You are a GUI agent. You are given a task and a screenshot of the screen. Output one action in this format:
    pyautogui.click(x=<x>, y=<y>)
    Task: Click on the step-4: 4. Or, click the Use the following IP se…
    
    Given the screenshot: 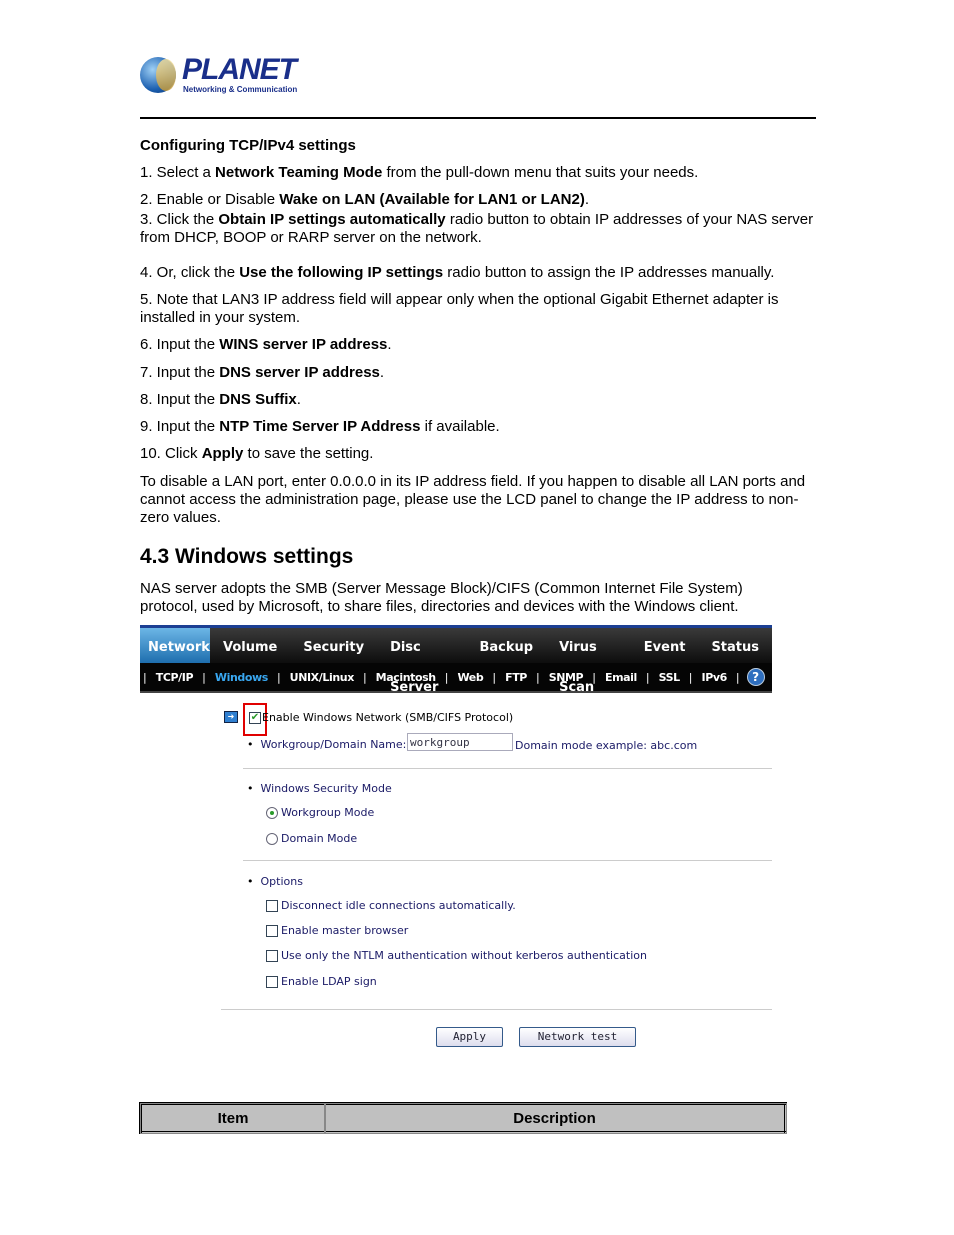 What is the action you would take?
    pyautogui.click(x=480, y=273)
    